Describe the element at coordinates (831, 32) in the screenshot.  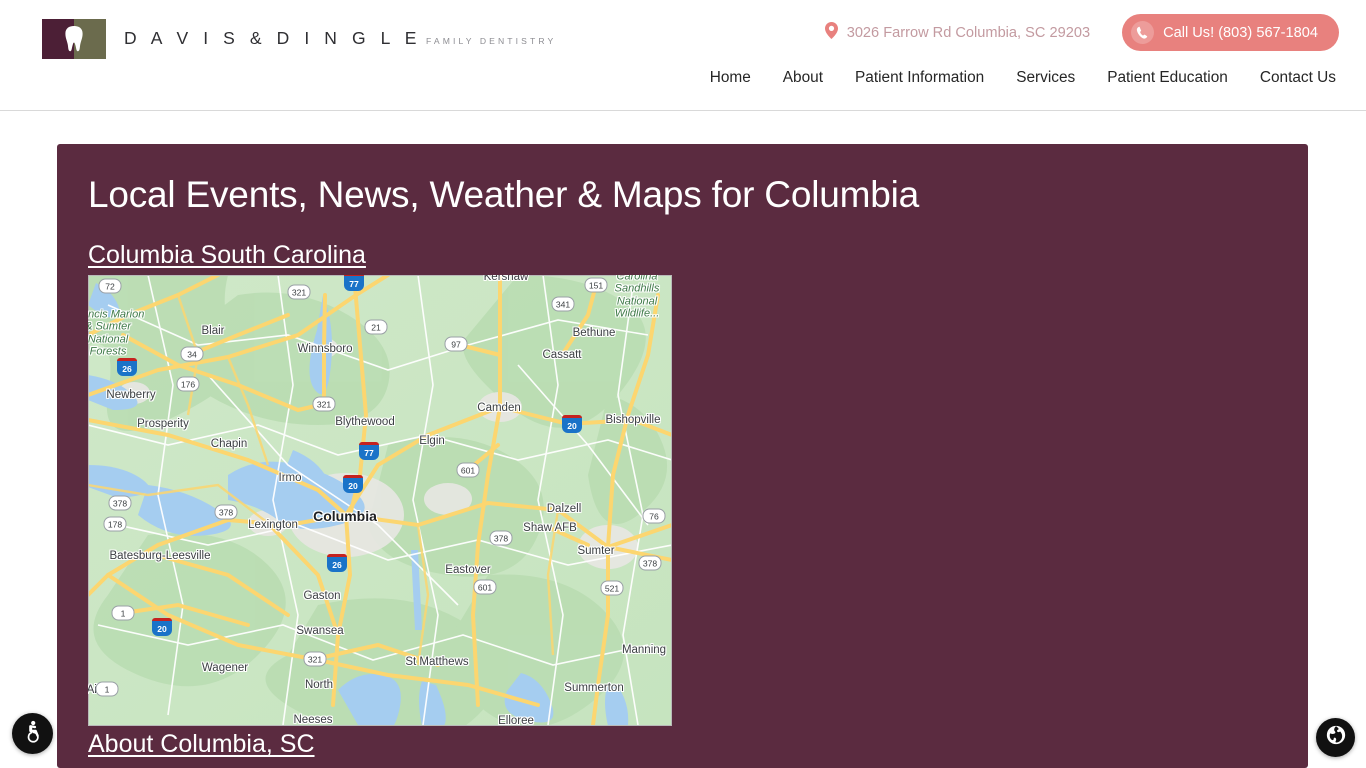
I see `map-pin-icon` at that location.